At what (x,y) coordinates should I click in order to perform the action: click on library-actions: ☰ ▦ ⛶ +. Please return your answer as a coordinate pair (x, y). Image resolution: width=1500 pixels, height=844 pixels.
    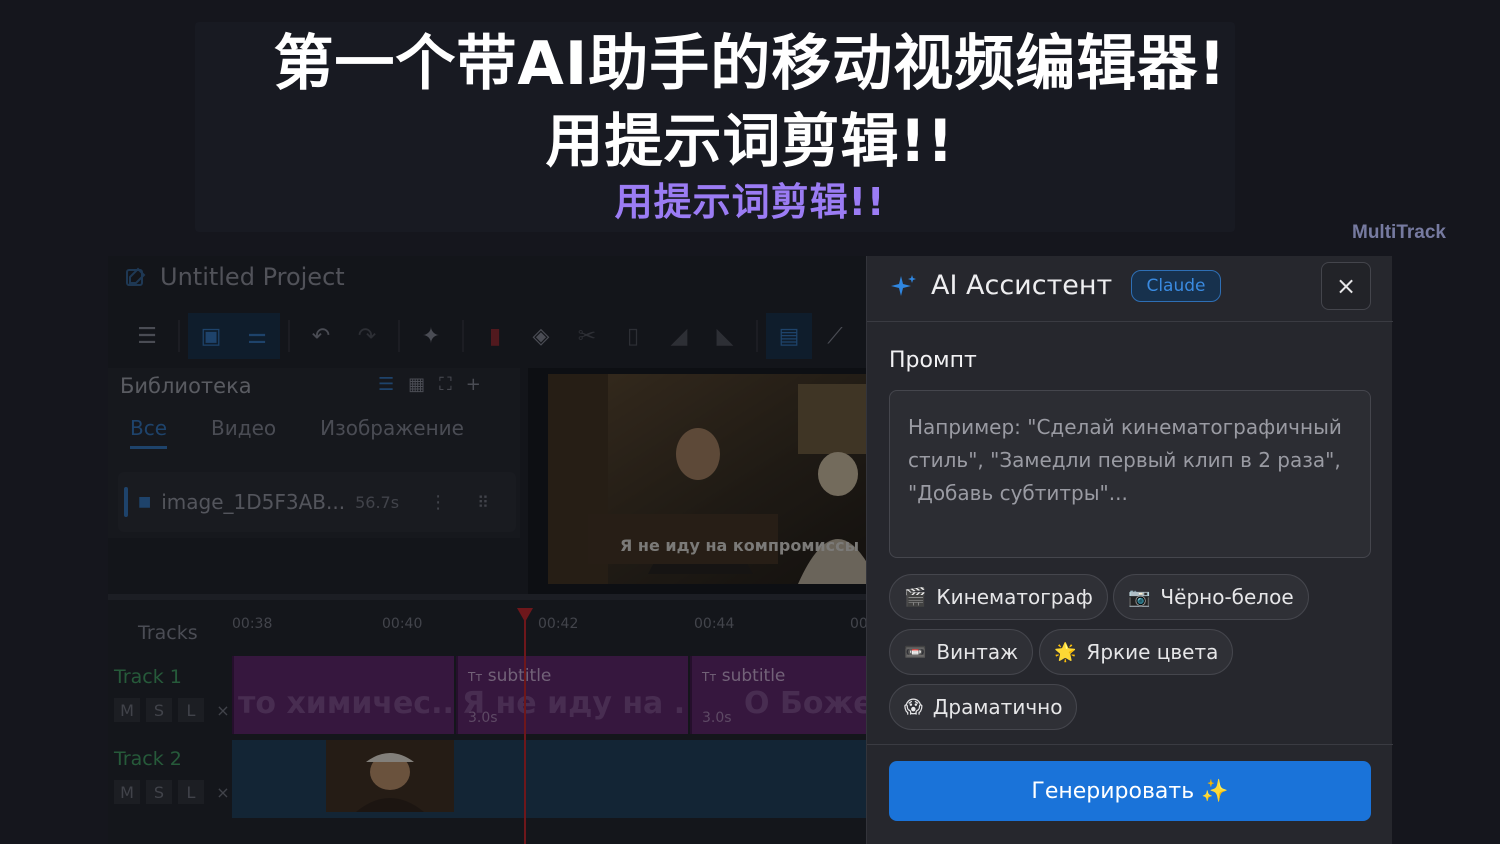
    Looking at the image, I should click on (429, 384).